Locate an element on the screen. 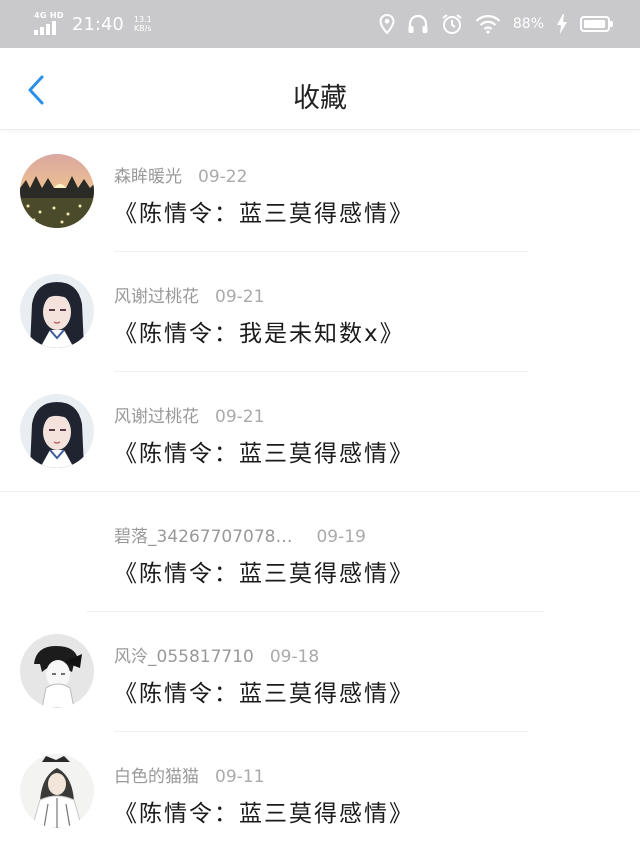  charging-bolt-icon is located at coordinates (562, 24).